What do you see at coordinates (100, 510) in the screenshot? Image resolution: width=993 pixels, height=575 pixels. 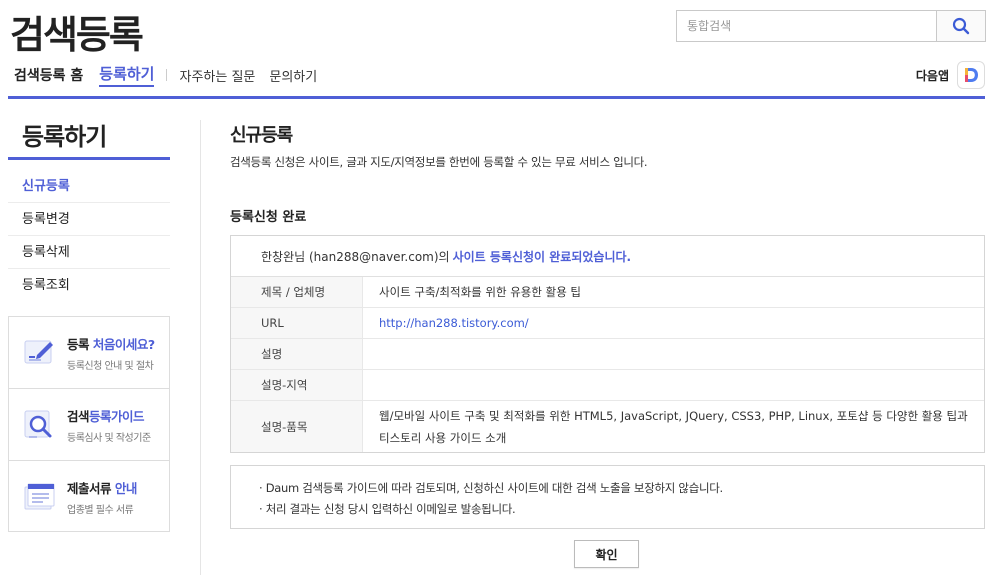 I see `promo-subtitle: 업종별 필수 서류` at bounding box center [100, 510].